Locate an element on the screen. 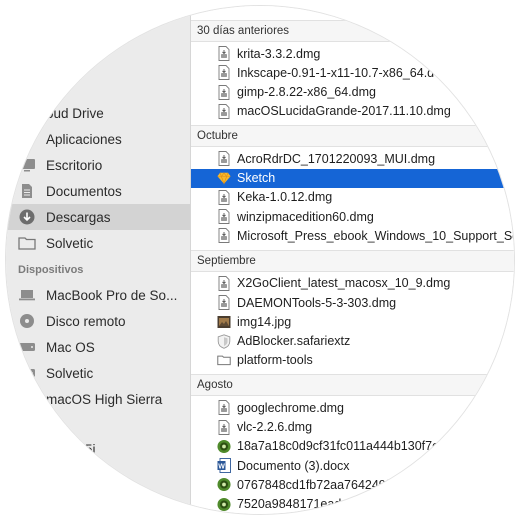 This screenshot has height=520, width=520. sidebar-item-label: -ar3o55i is located at coordinates (71, 449).